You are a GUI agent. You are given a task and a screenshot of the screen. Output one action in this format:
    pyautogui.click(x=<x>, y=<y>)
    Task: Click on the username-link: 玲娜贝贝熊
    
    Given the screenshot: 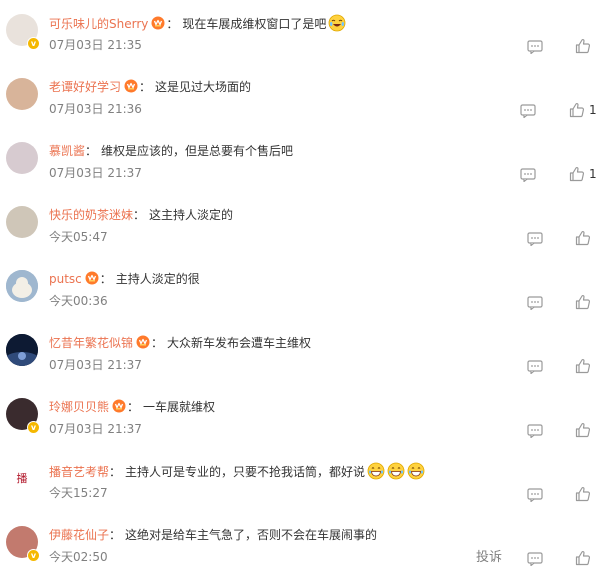 What is the action you would take?
    pyautogui.click(x=79, y=407)
    